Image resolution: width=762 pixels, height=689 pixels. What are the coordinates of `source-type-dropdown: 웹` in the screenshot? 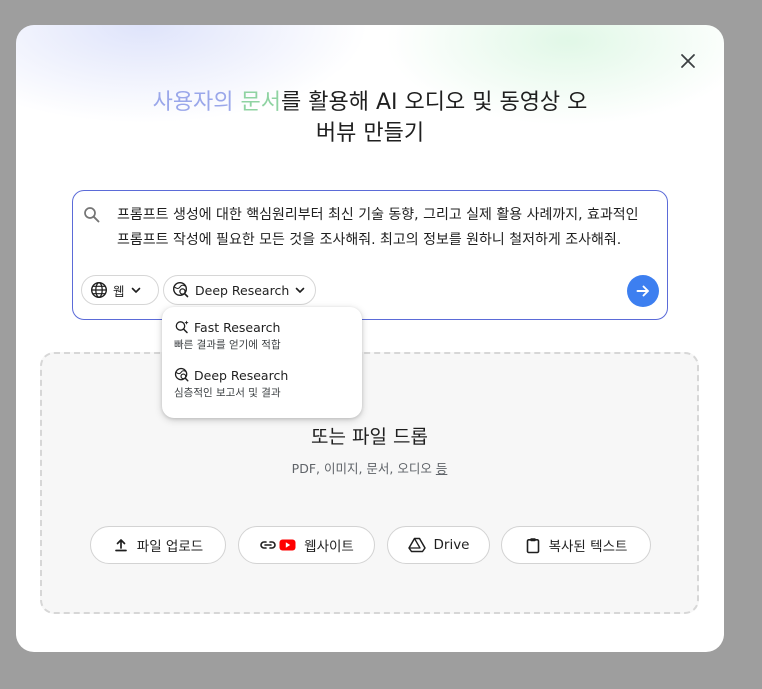 It's located at (120, 290).